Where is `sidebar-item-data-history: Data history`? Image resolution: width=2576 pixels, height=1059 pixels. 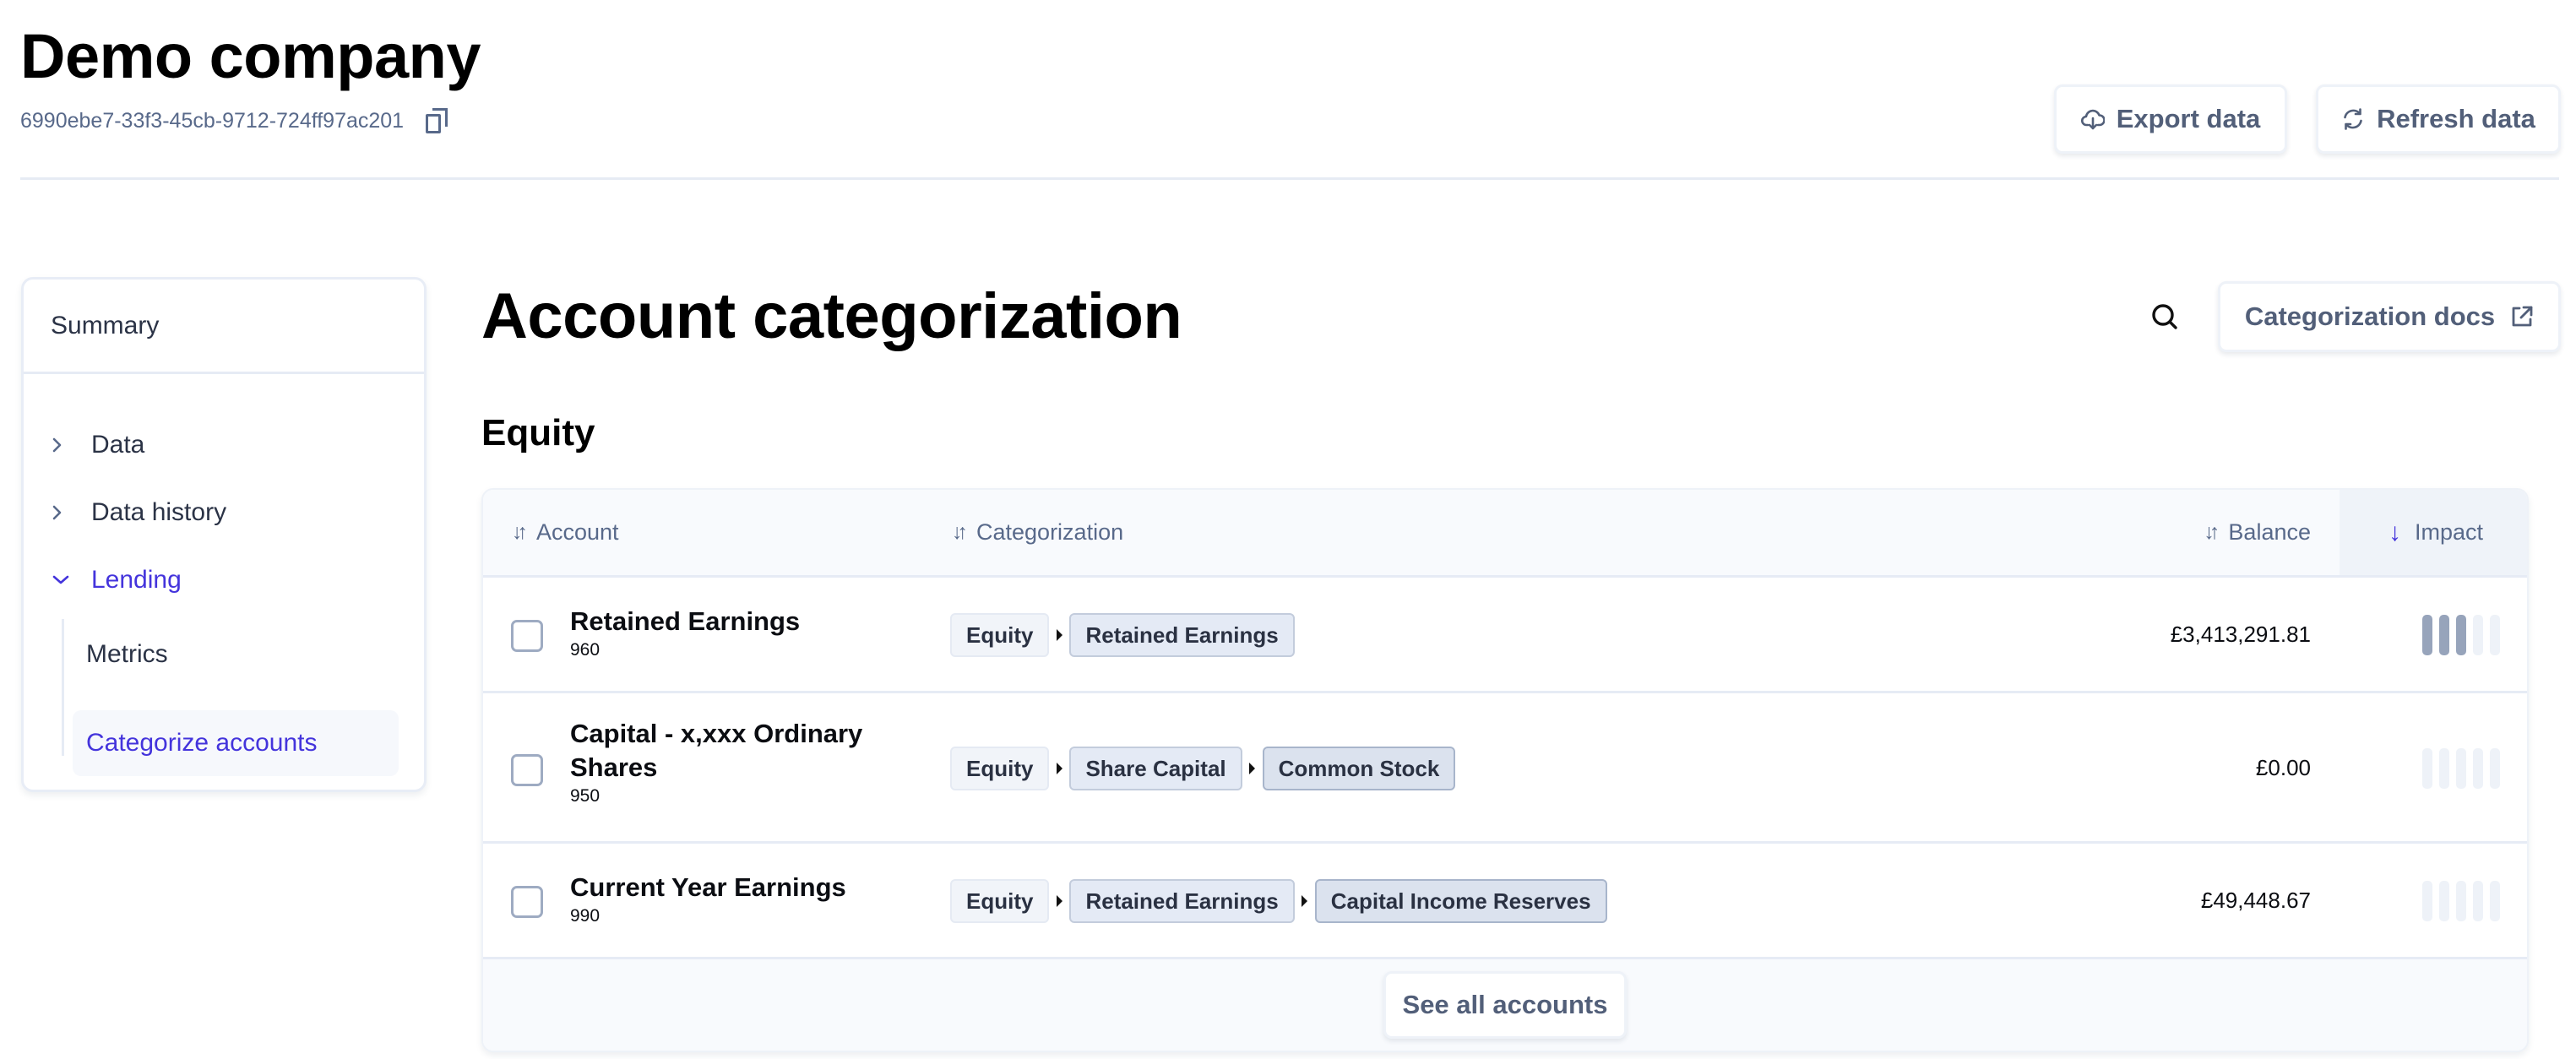 sidebar-item-data-history: Data history is located at coordinates (138, 512).